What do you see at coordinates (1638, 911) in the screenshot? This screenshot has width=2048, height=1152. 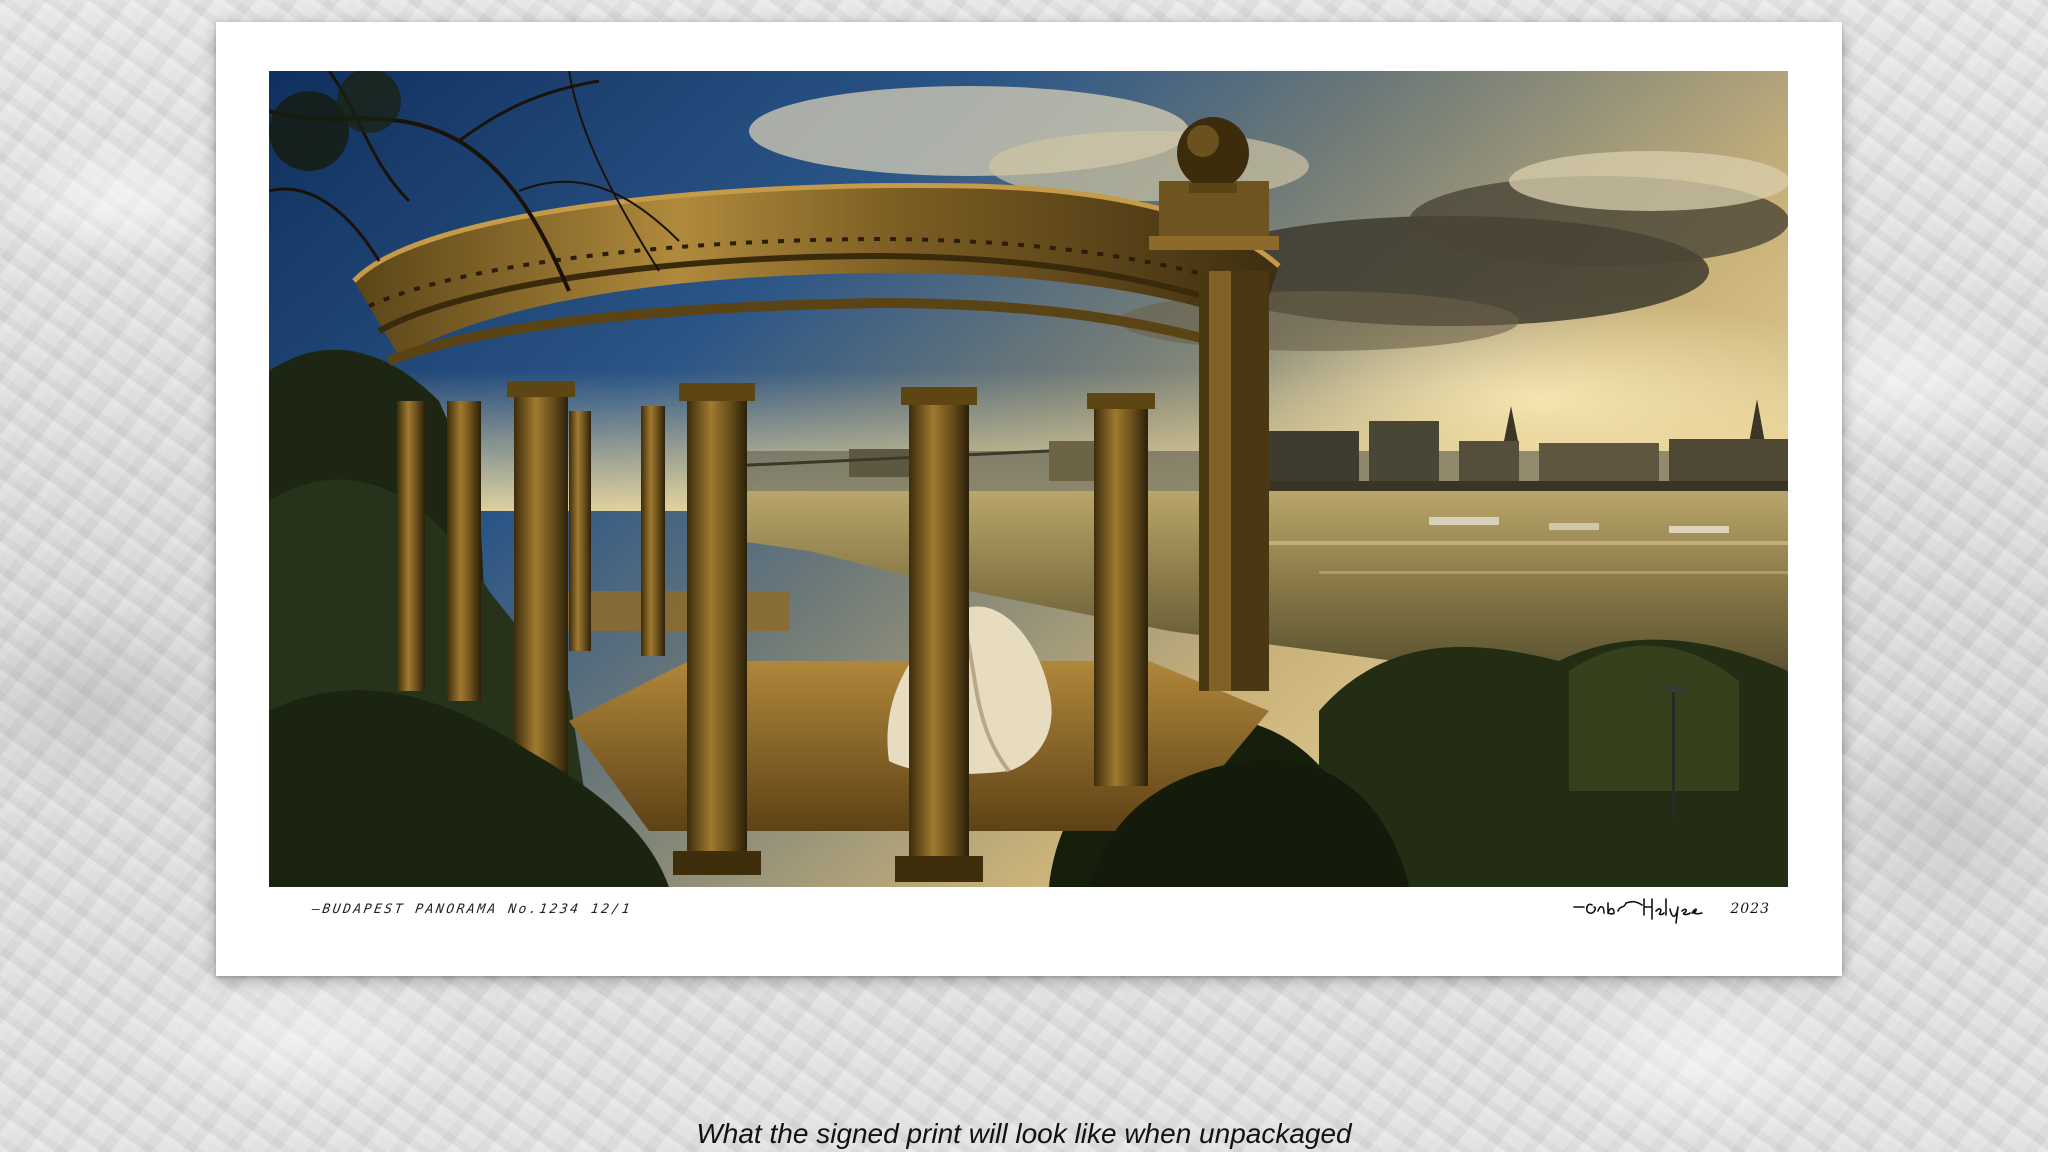 I see `signature-scribble` at bounding box center [1638, 911].